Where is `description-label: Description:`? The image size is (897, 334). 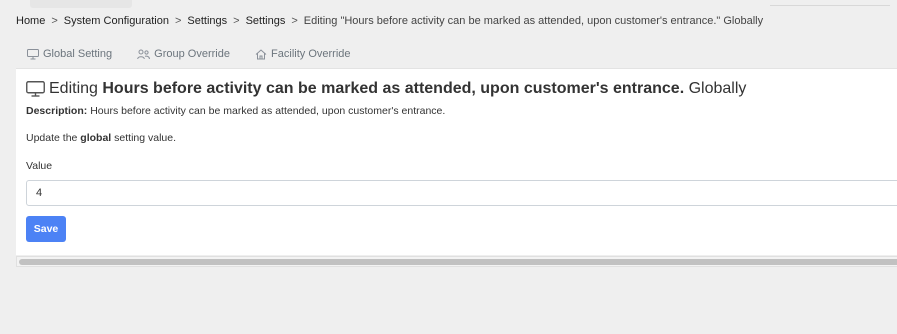
description-label: Description: is located at coordinates (57, 111).